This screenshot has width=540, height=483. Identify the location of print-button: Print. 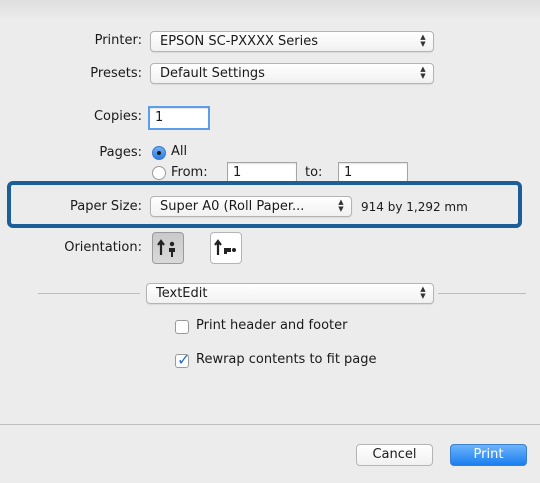
(488, 455).